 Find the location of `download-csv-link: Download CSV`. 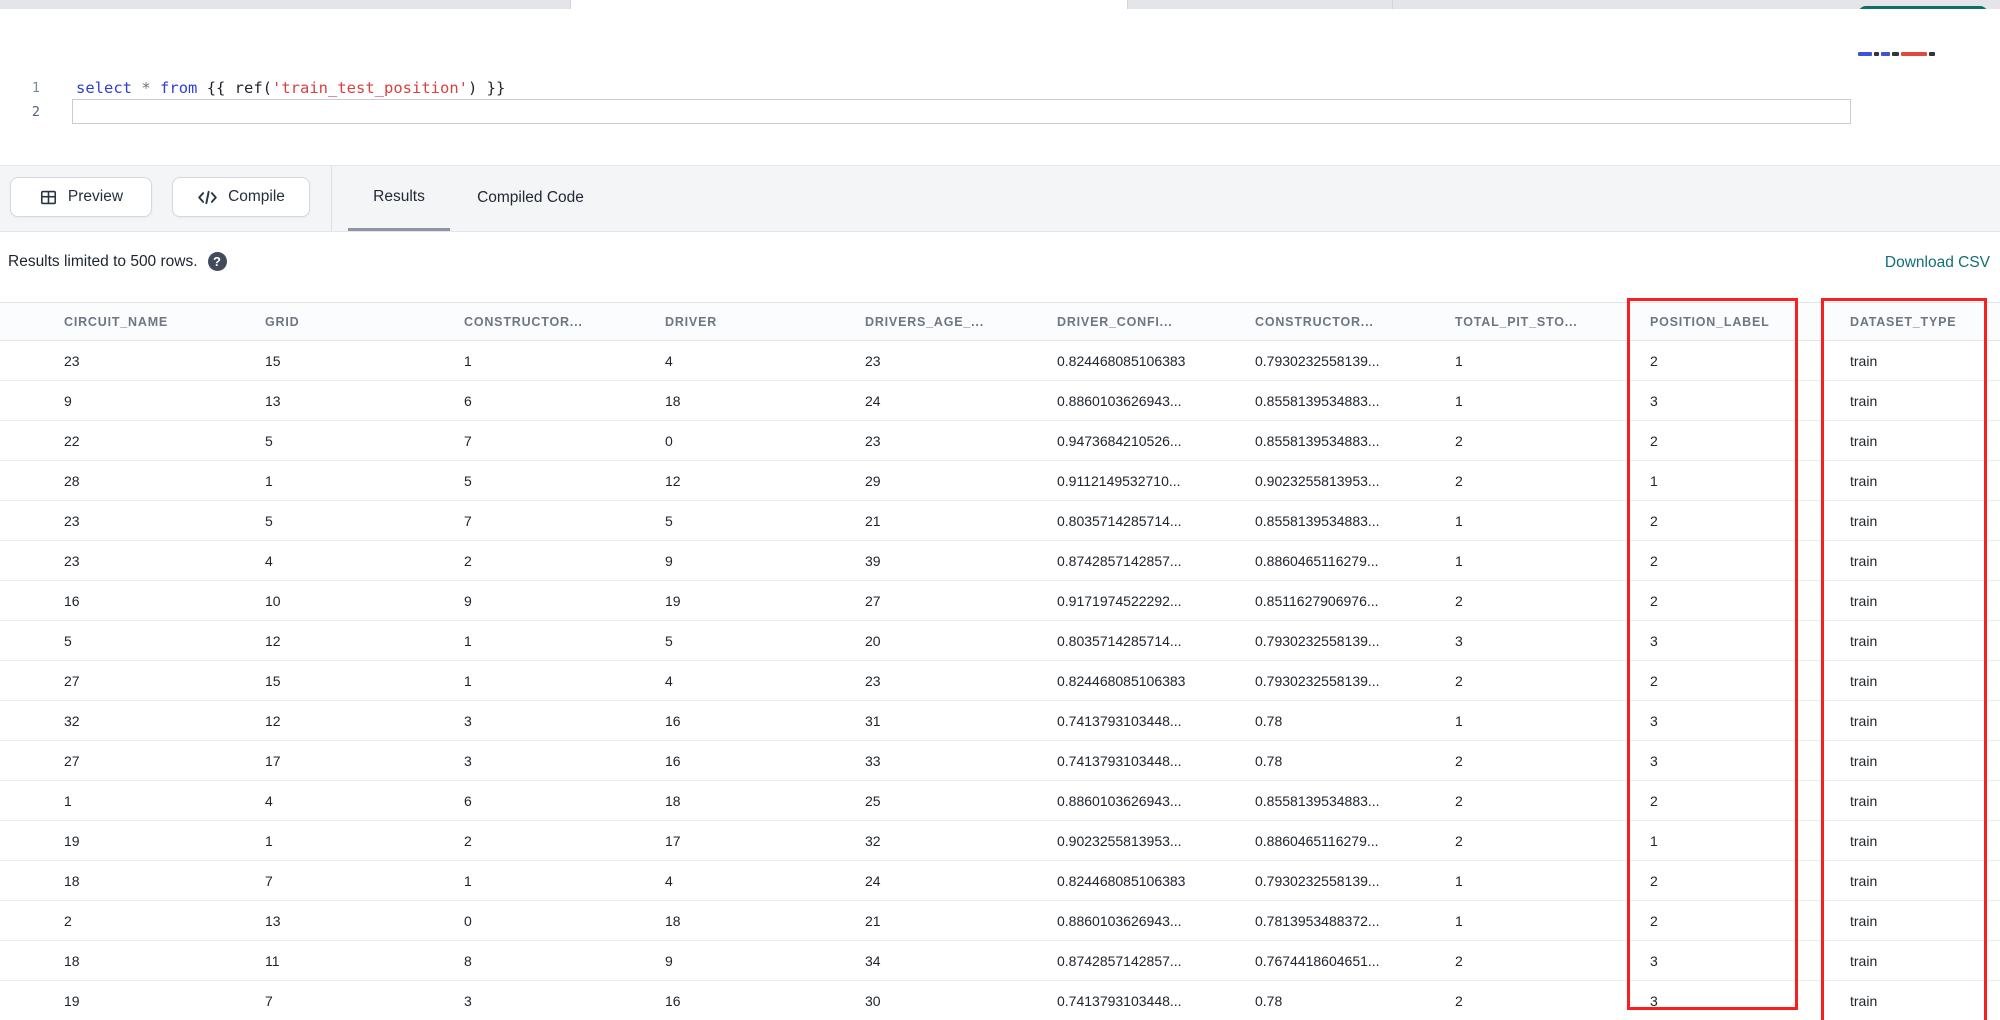

download-csv-link: Download CSV is located at coordinates (1937, 263).